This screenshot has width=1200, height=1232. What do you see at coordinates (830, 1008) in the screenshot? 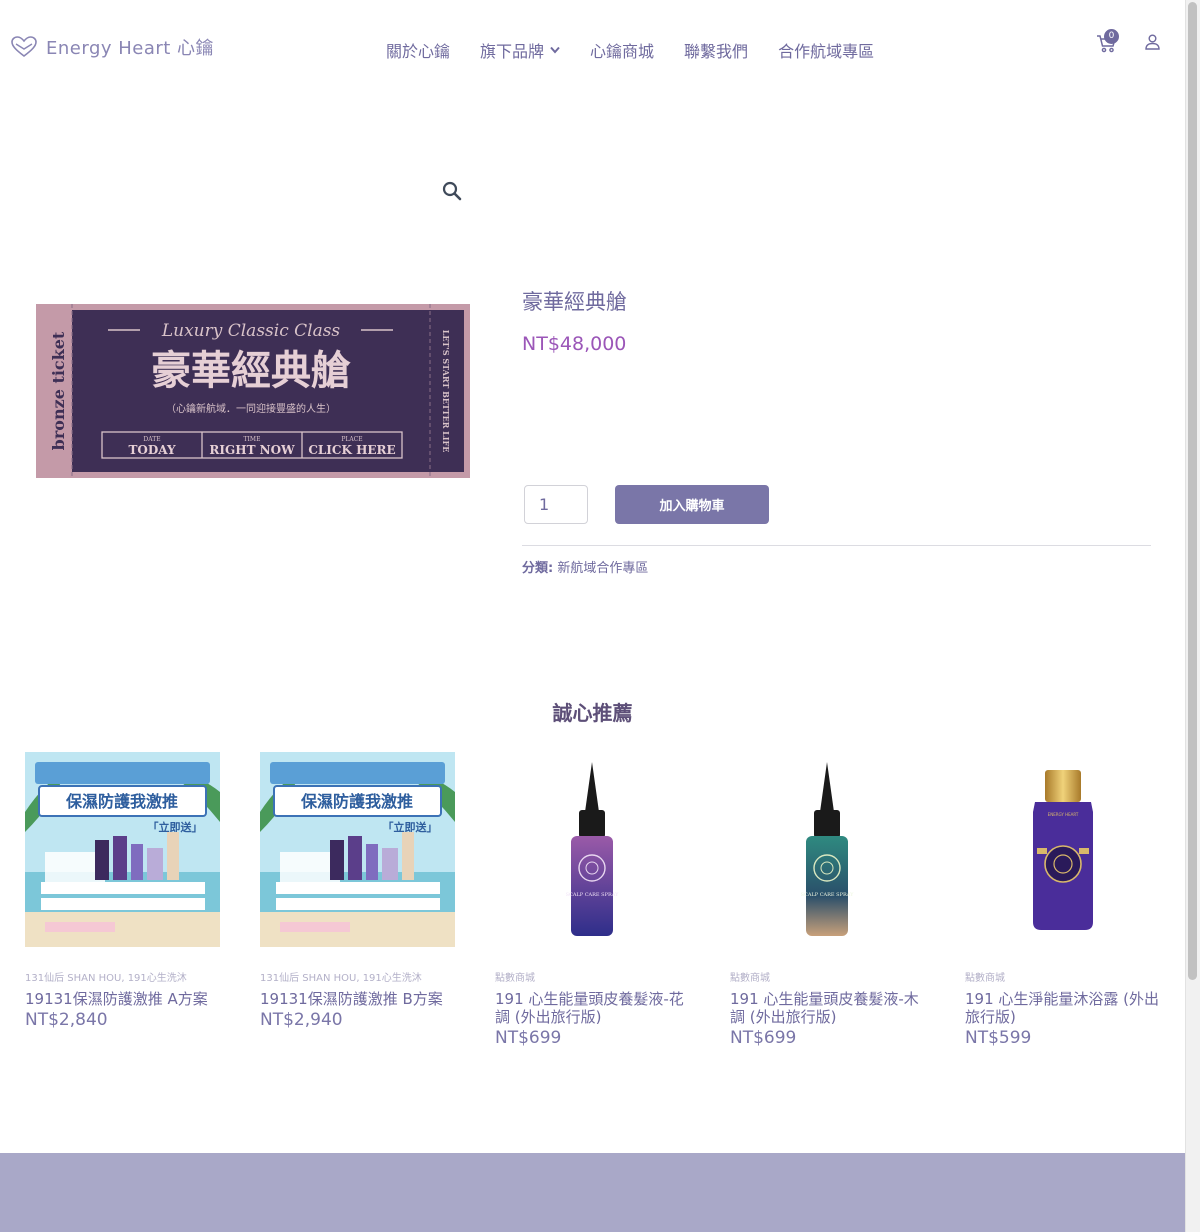
I see `product-card-name: 191 心生能量頭皮養髮液-木調 (外出旅行版)` at bounding box center [830, 1008].